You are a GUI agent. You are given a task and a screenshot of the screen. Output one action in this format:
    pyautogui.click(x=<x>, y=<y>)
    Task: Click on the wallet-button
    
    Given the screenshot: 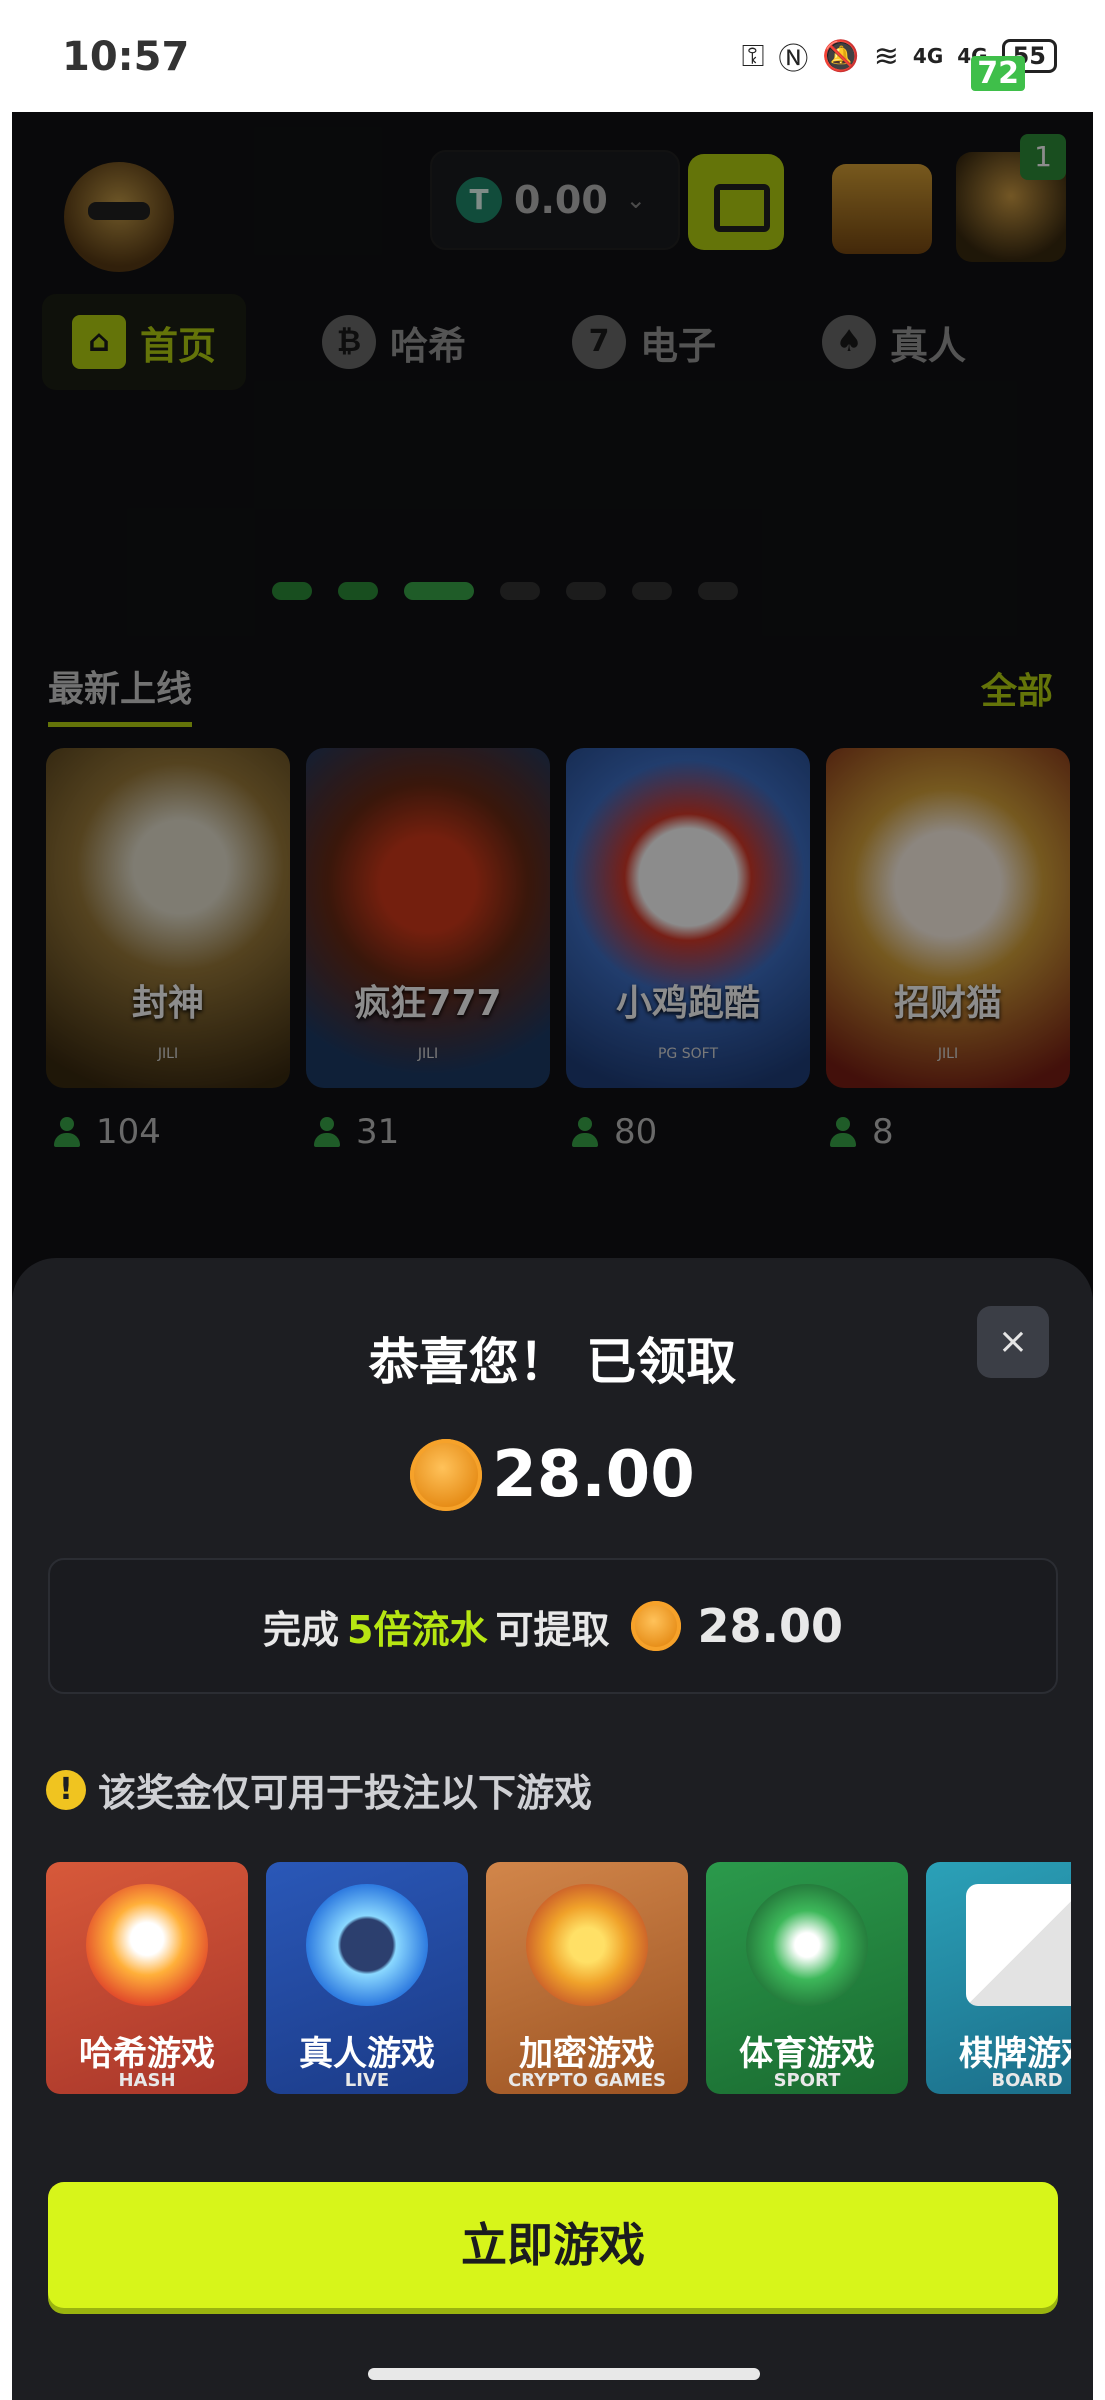 What is the action you would take?
    pyautogui.click(x=736, y=202)
    